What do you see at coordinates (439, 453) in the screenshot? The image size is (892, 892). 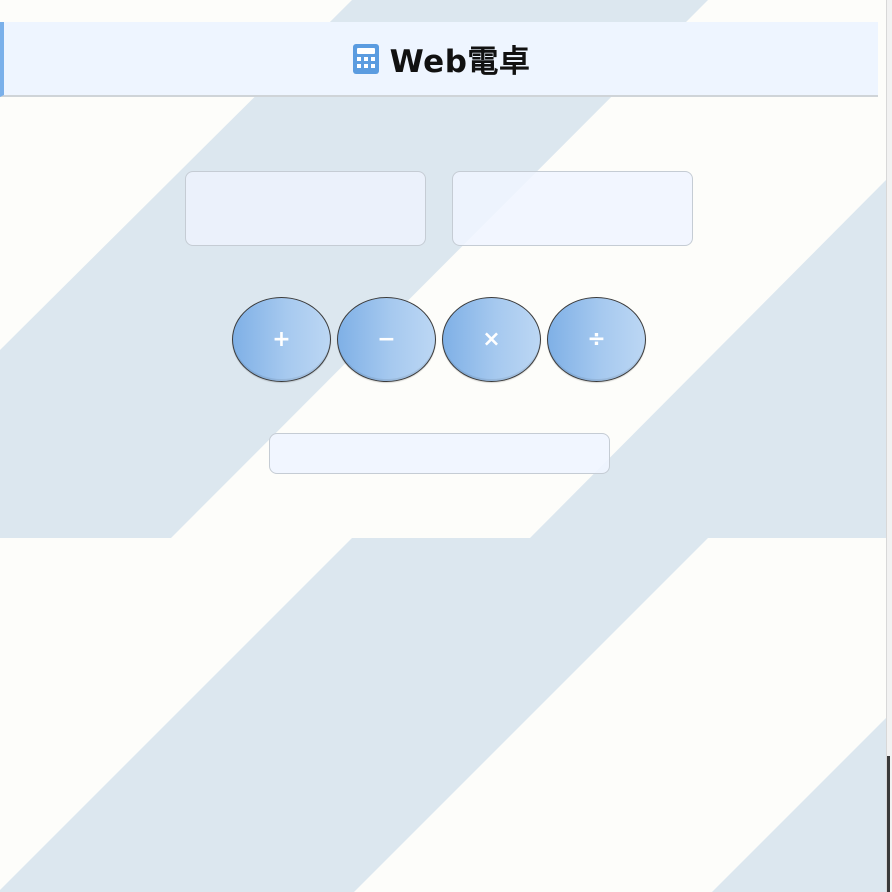 I see `result-display` at bounding box center [439, 453].